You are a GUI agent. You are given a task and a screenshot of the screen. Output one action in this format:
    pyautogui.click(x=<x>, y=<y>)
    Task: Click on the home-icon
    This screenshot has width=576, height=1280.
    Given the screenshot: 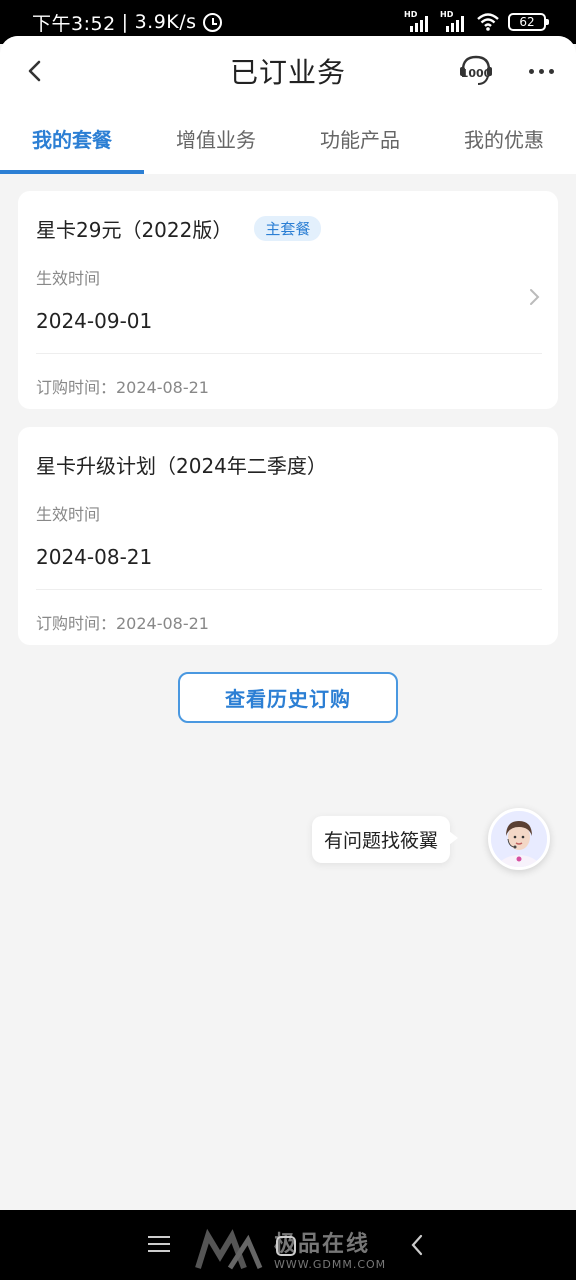 What is the action you would take?
    pyautogui.click(x=286, y=1246)
    